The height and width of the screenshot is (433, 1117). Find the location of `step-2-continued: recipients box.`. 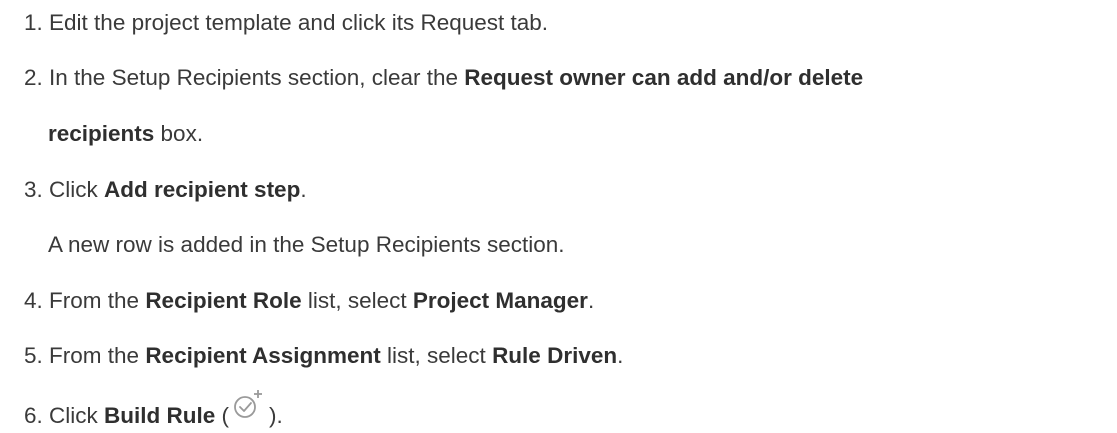

step-2-continued: recipients box. is located at coordinates (125, 134).